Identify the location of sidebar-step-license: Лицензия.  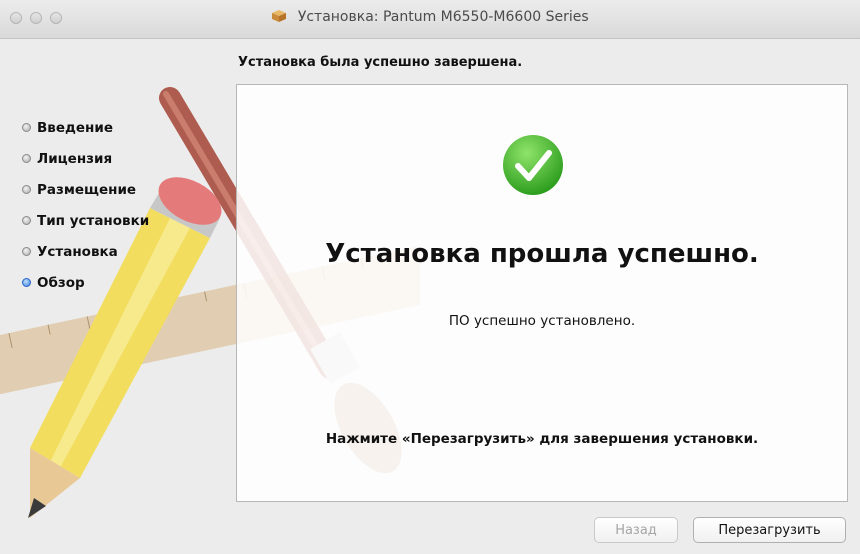
(85, 158).